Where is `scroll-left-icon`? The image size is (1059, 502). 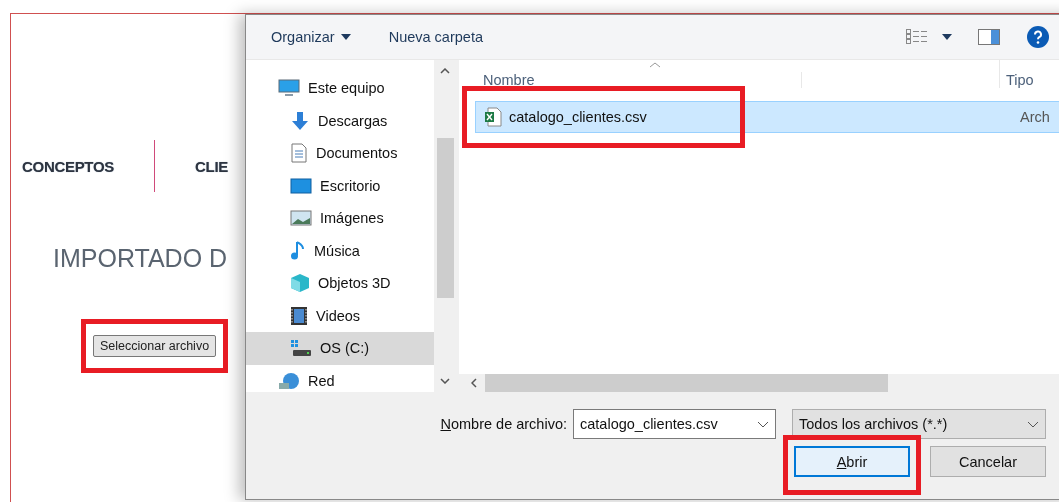
scroll-left-icon is located at coordinates (474, 383).